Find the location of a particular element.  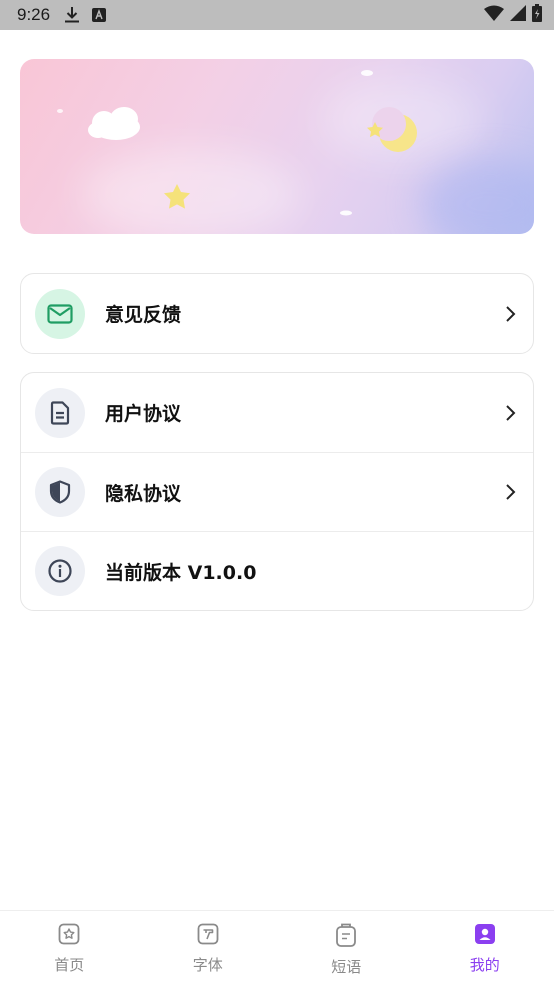

tab-phrase: 短语 is located at coordinates (346, 947).